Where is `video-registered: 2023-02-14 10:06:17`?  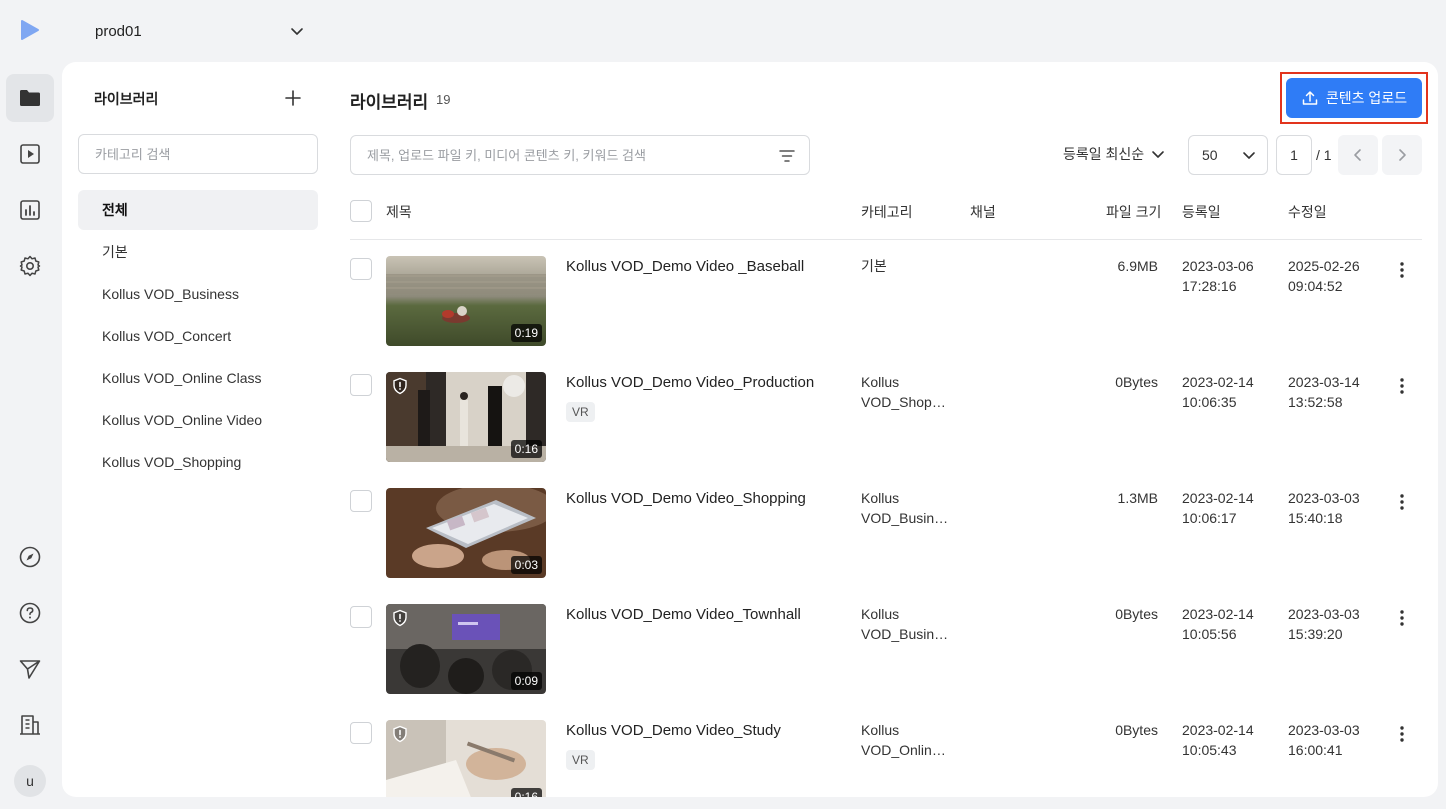
video-registered: 2023-02-14 10:06:17 is located at coordinates (1218, 508).